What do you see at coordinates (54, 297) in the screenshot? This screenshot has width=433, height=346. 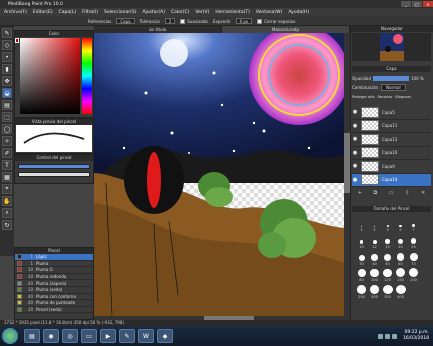 I see `brush-item: 40 Pluma con contorno` at bounding box center [54, 297].